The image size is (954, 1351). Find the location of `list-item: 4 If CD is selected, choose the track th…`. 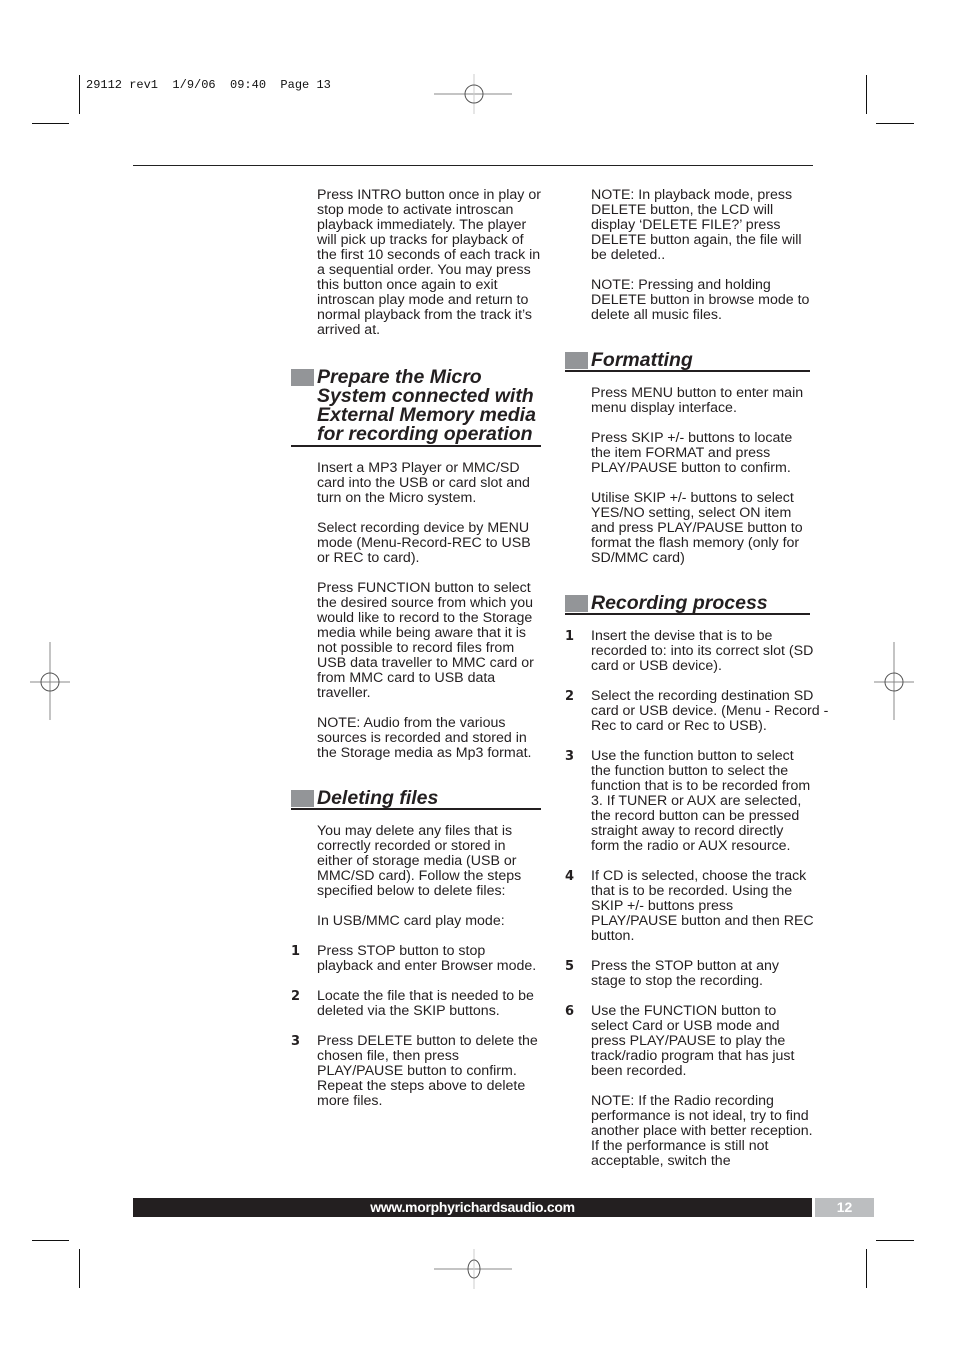

list-item: 4 If CD is selected, choose the track th… is located at coordinates (702, 906).